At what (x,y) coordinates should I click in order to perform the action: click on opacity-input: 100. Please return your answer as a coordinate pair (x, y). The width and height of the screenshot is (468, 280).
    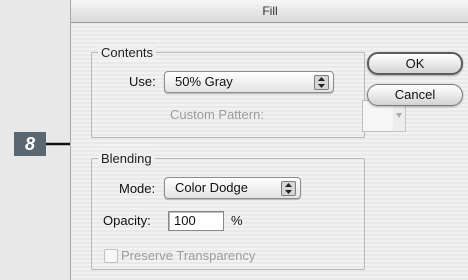
    Looking at the image, I should click on (196, 221).